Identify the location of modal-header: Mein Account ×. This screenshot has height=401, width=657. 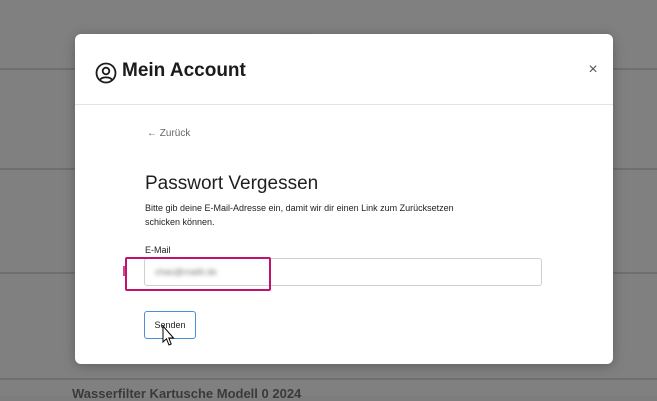
(344, 69).